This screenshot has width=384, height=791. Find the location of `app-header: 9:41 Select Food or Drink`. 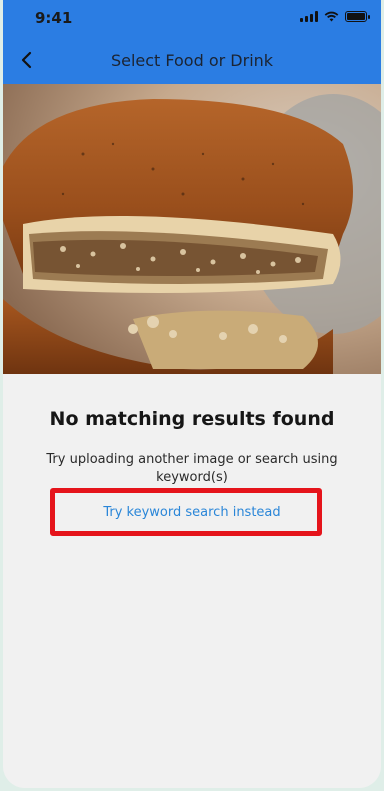

app-header: 9:41 Select Food or Drink is located at coordinates (192, 42).